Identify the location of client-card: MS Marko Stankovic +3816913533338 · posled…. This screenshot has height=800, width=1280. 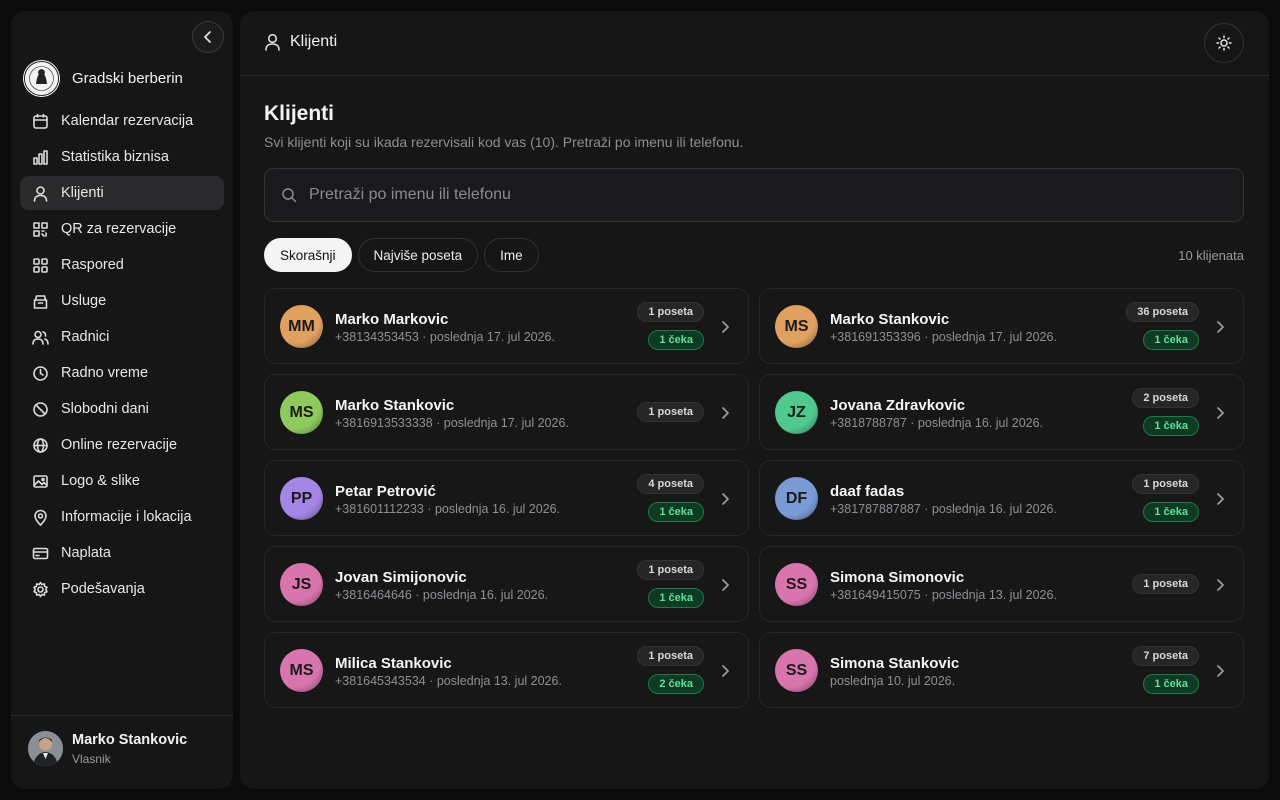
(506, 412).